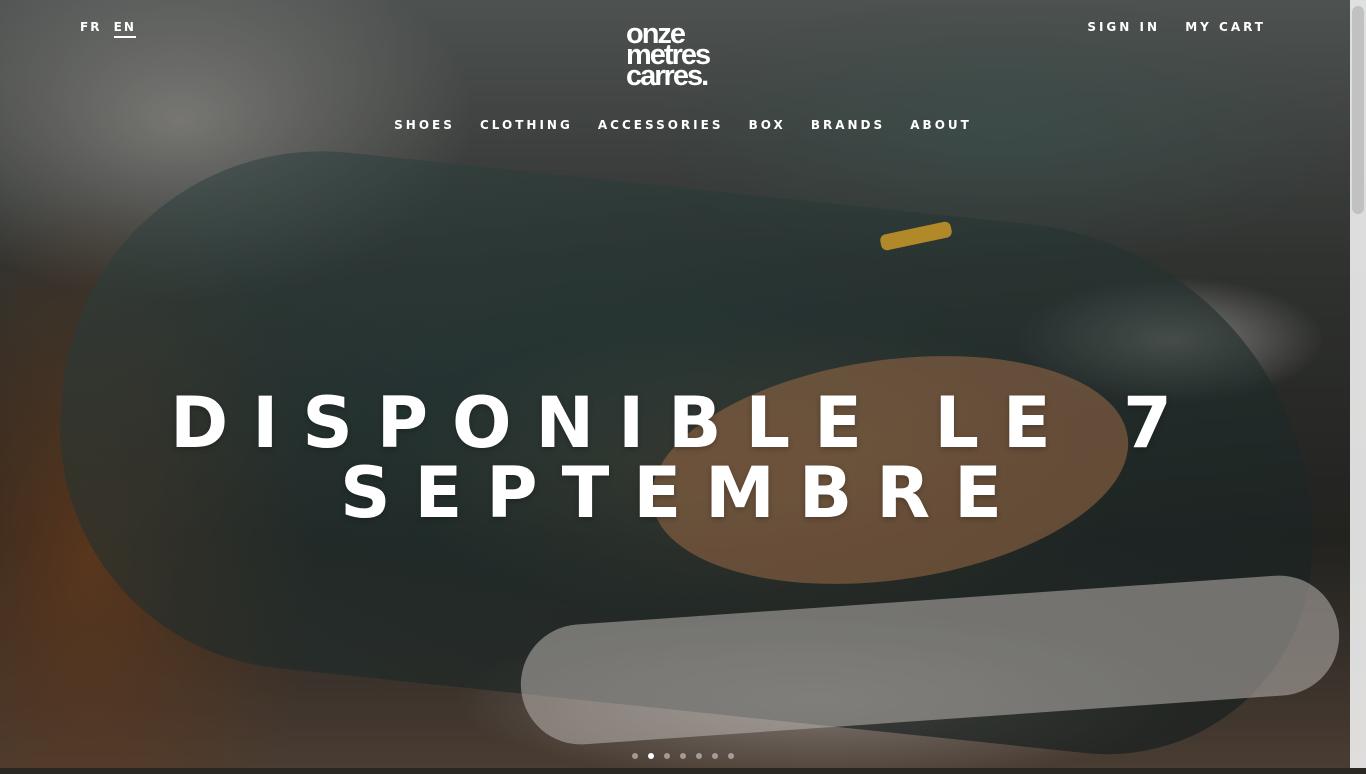  Describe the element at coordinates (683, 423) in the screenshot. I see `hero-headline-line1: DISPONIBLE LE 7` at that location.